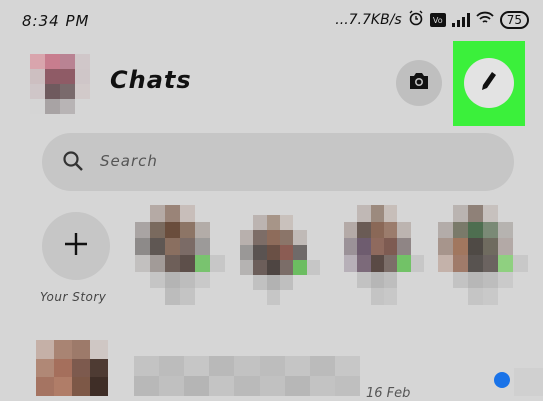 The height and width of the screenshot is (401, 543). Describe the element at coordinates (416, 20) in the screenshot. I see `alarm-icon` at that location.